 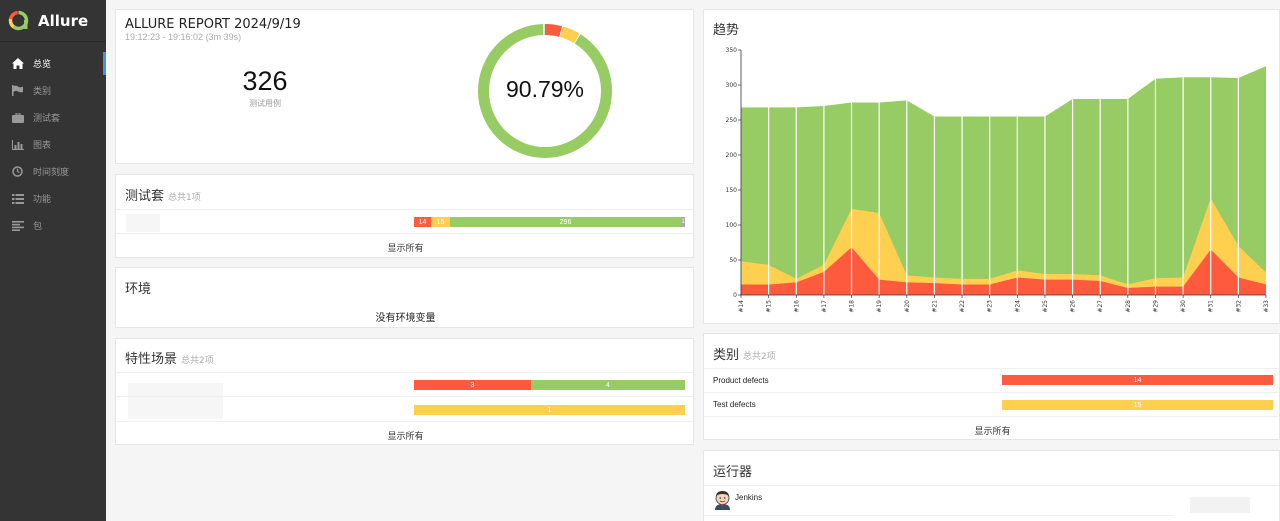 I want to click on sidebar-item-overview: 总览, so click(x=53, y=63).